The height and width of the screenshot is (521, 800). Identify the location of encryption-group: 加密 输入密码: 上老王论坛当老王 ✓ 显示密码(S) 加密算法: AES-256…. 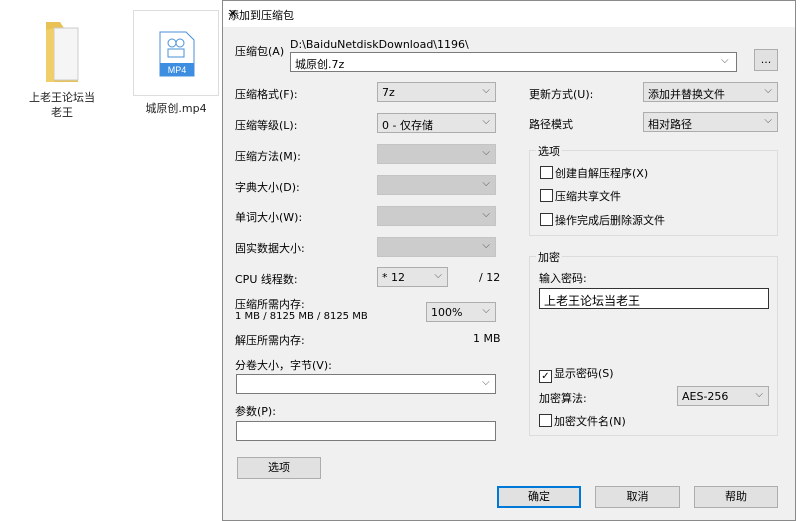
(653, 342).